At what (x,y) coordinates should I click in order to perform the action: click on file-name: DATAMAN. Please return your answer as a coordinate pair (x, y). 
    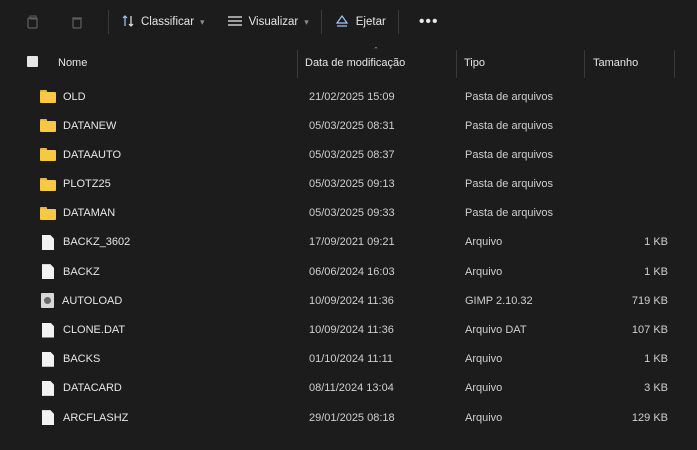
    Looking at the image, I should click on (89, 213).